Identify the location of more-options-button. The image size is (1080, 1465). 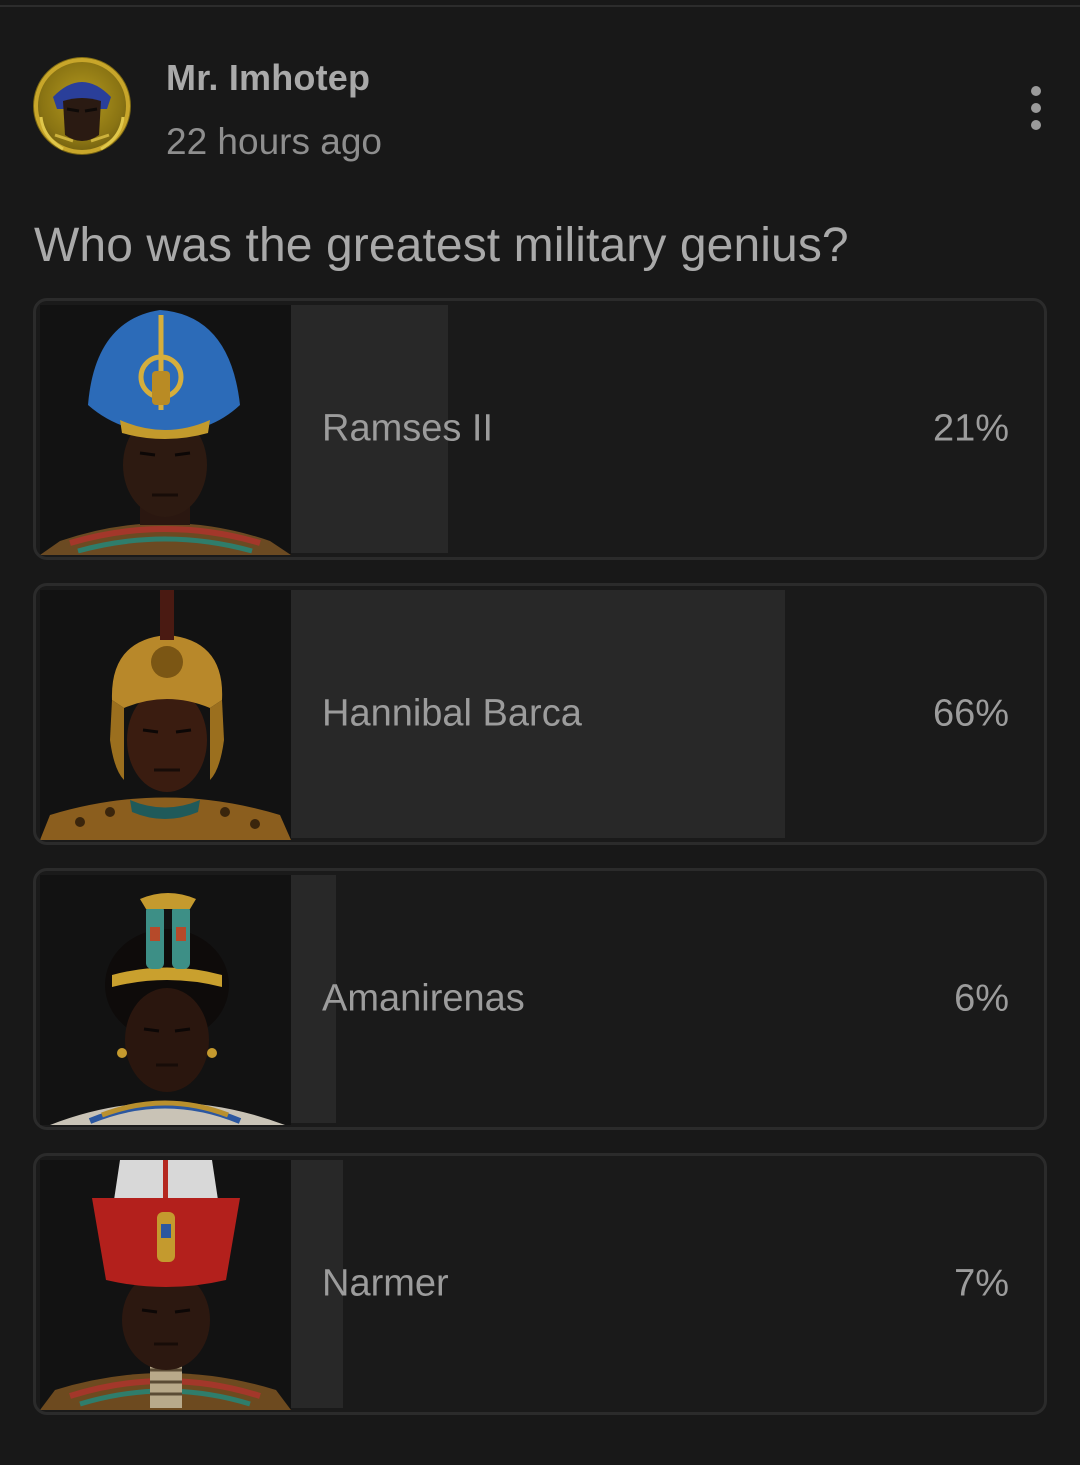
(1036, 108).